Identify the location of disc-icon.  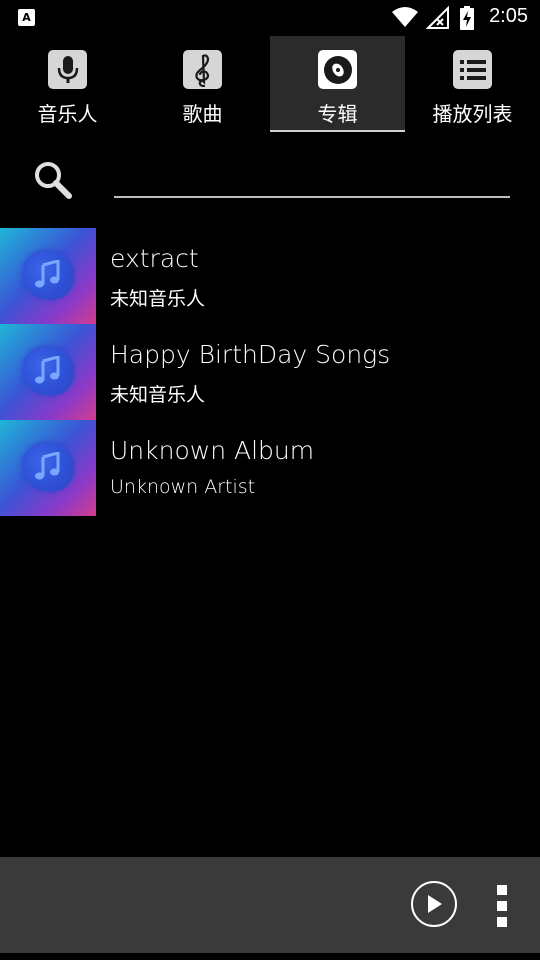
(337, 69).